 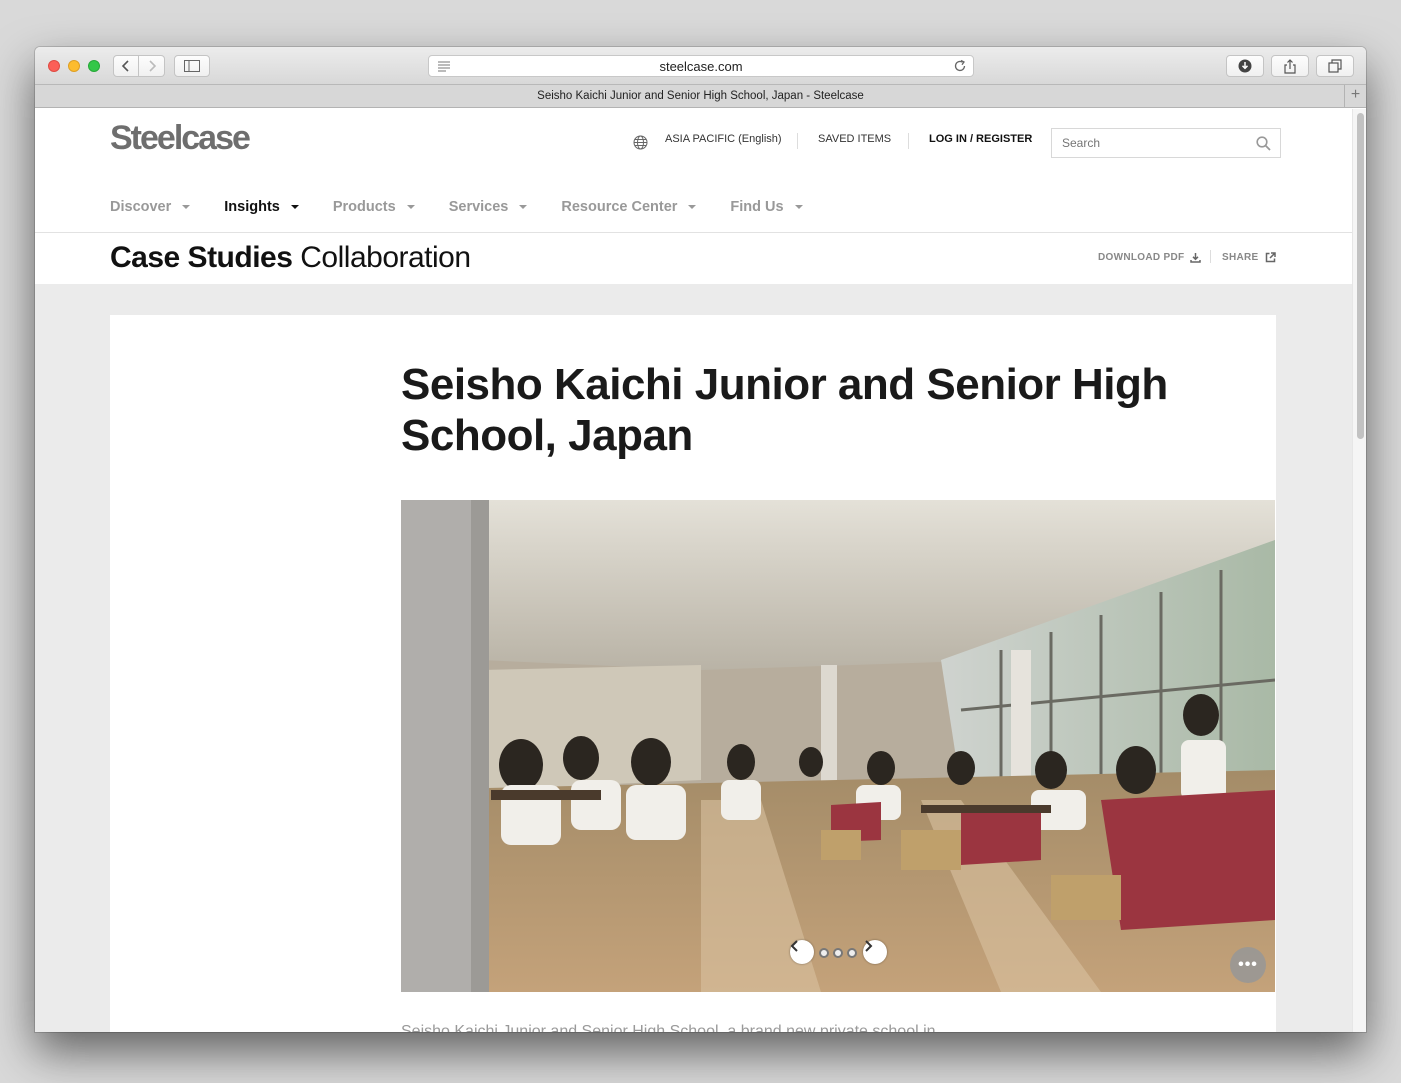 I want to click on address-bar: steelcase.com, so click(x=701, y=66).